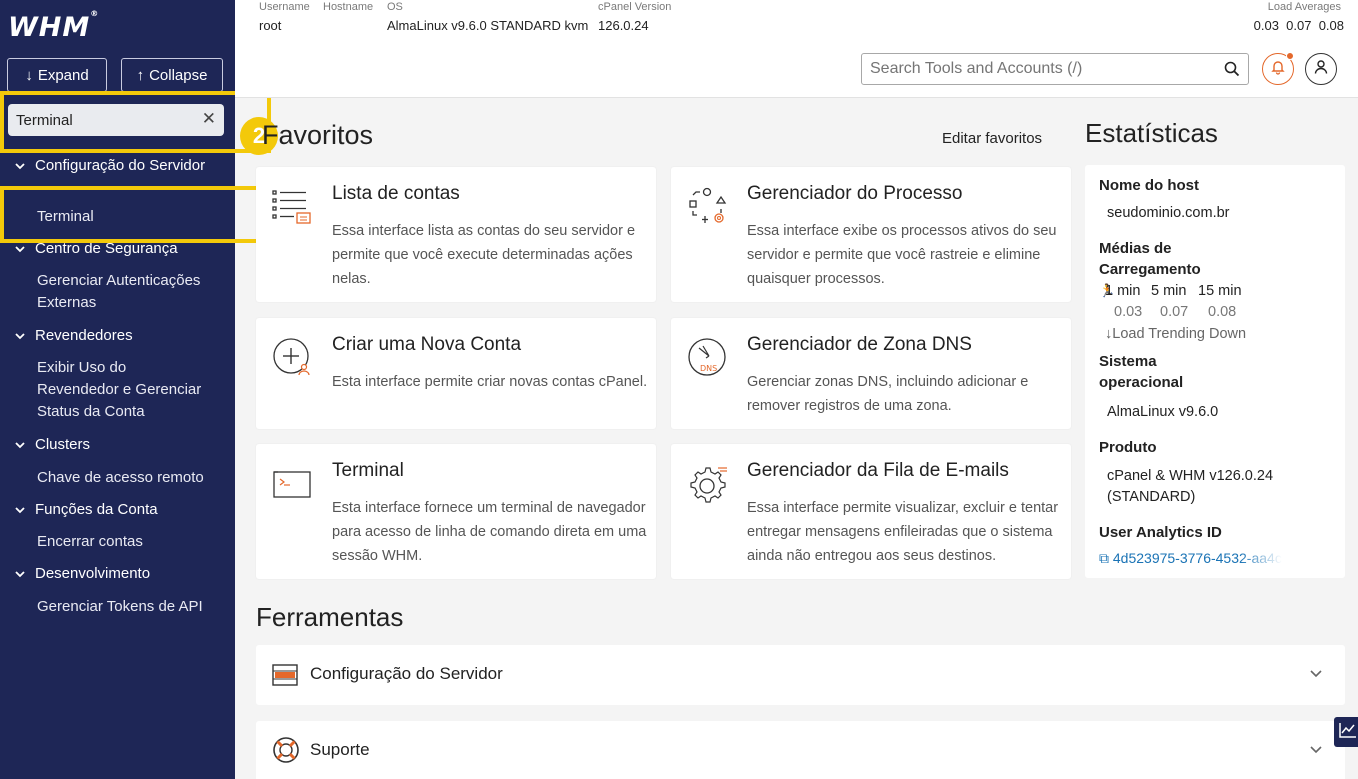  I want to click on lifebuoy-icon, so click(286, 752).